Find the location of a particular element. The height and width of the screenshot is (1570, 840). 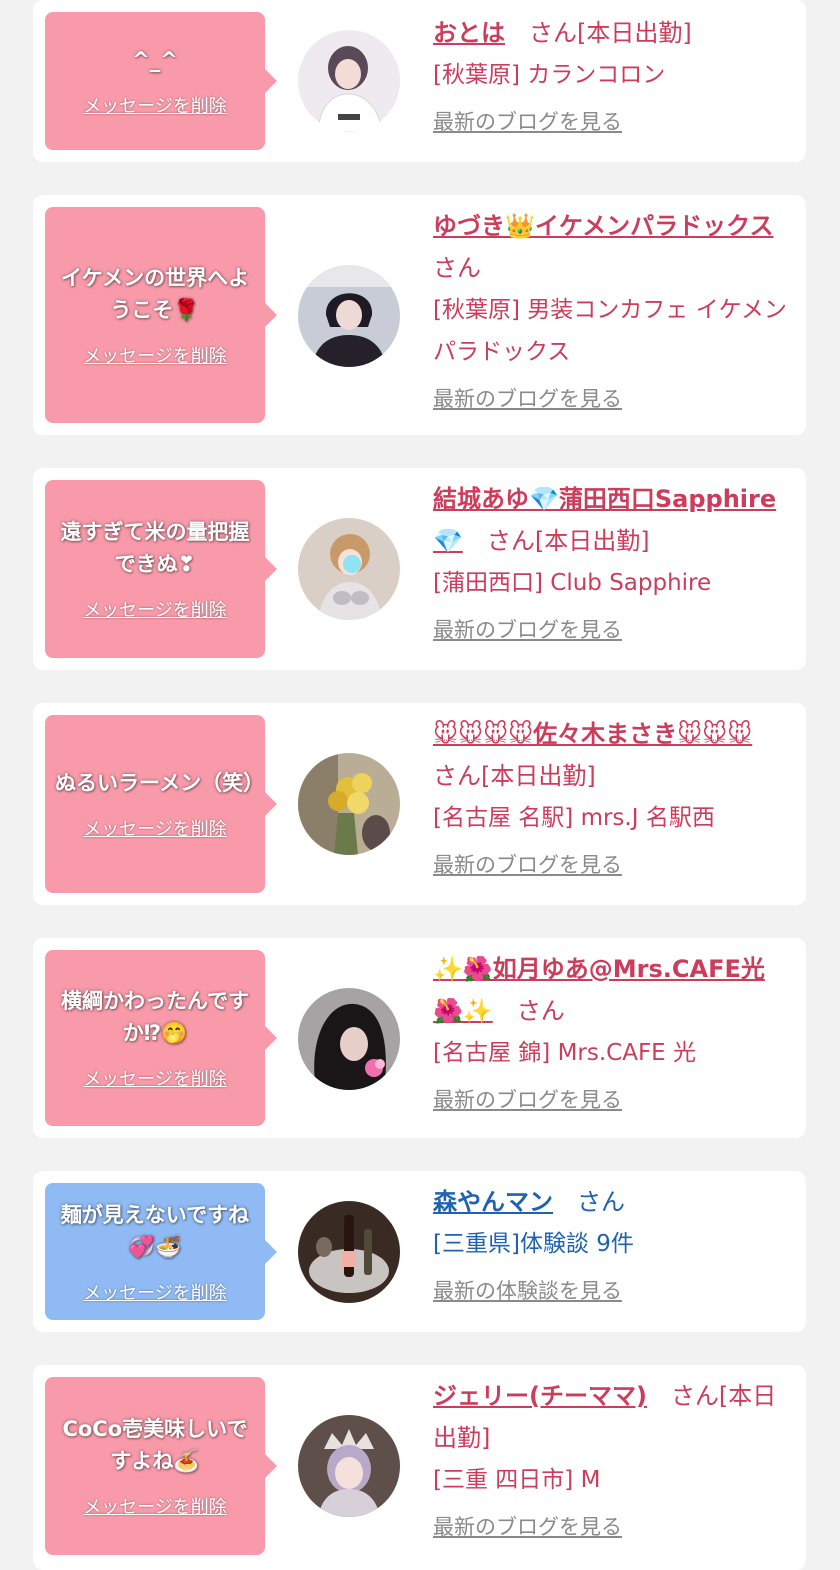

message-text: 遠すぎて米の量把握できぬ❣ is located at coordinates (155, 548).